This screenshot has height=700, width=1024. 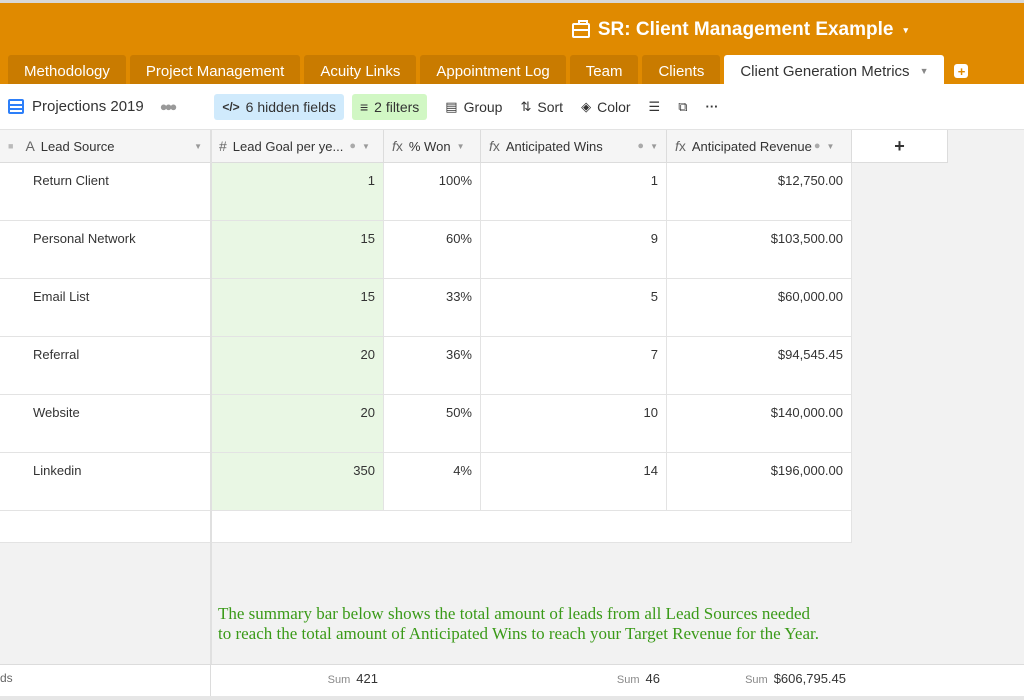 I want to click on summary-value: 421, so click(x=367, y=678).